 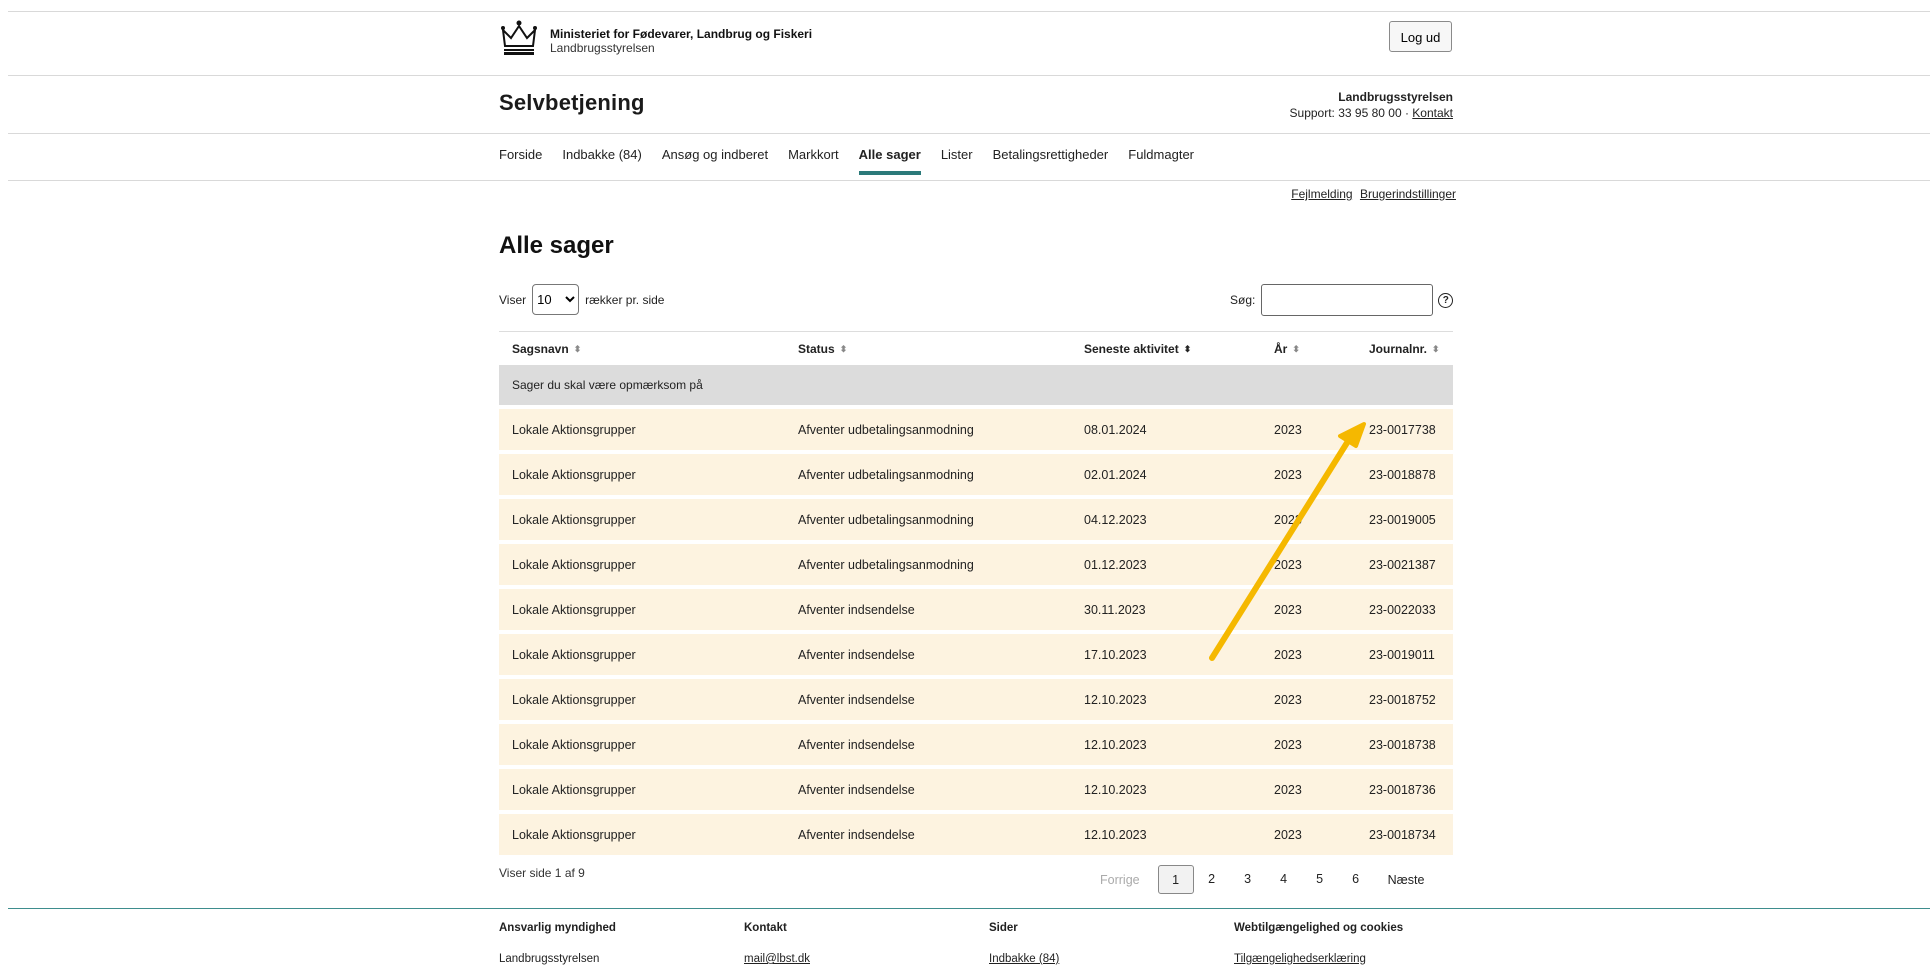 What do you see at coordinates (715, 154) in the screenshot?
I see `nav-item-ansoeg: Ansøg og indberet` at bounding box center [715, 154].